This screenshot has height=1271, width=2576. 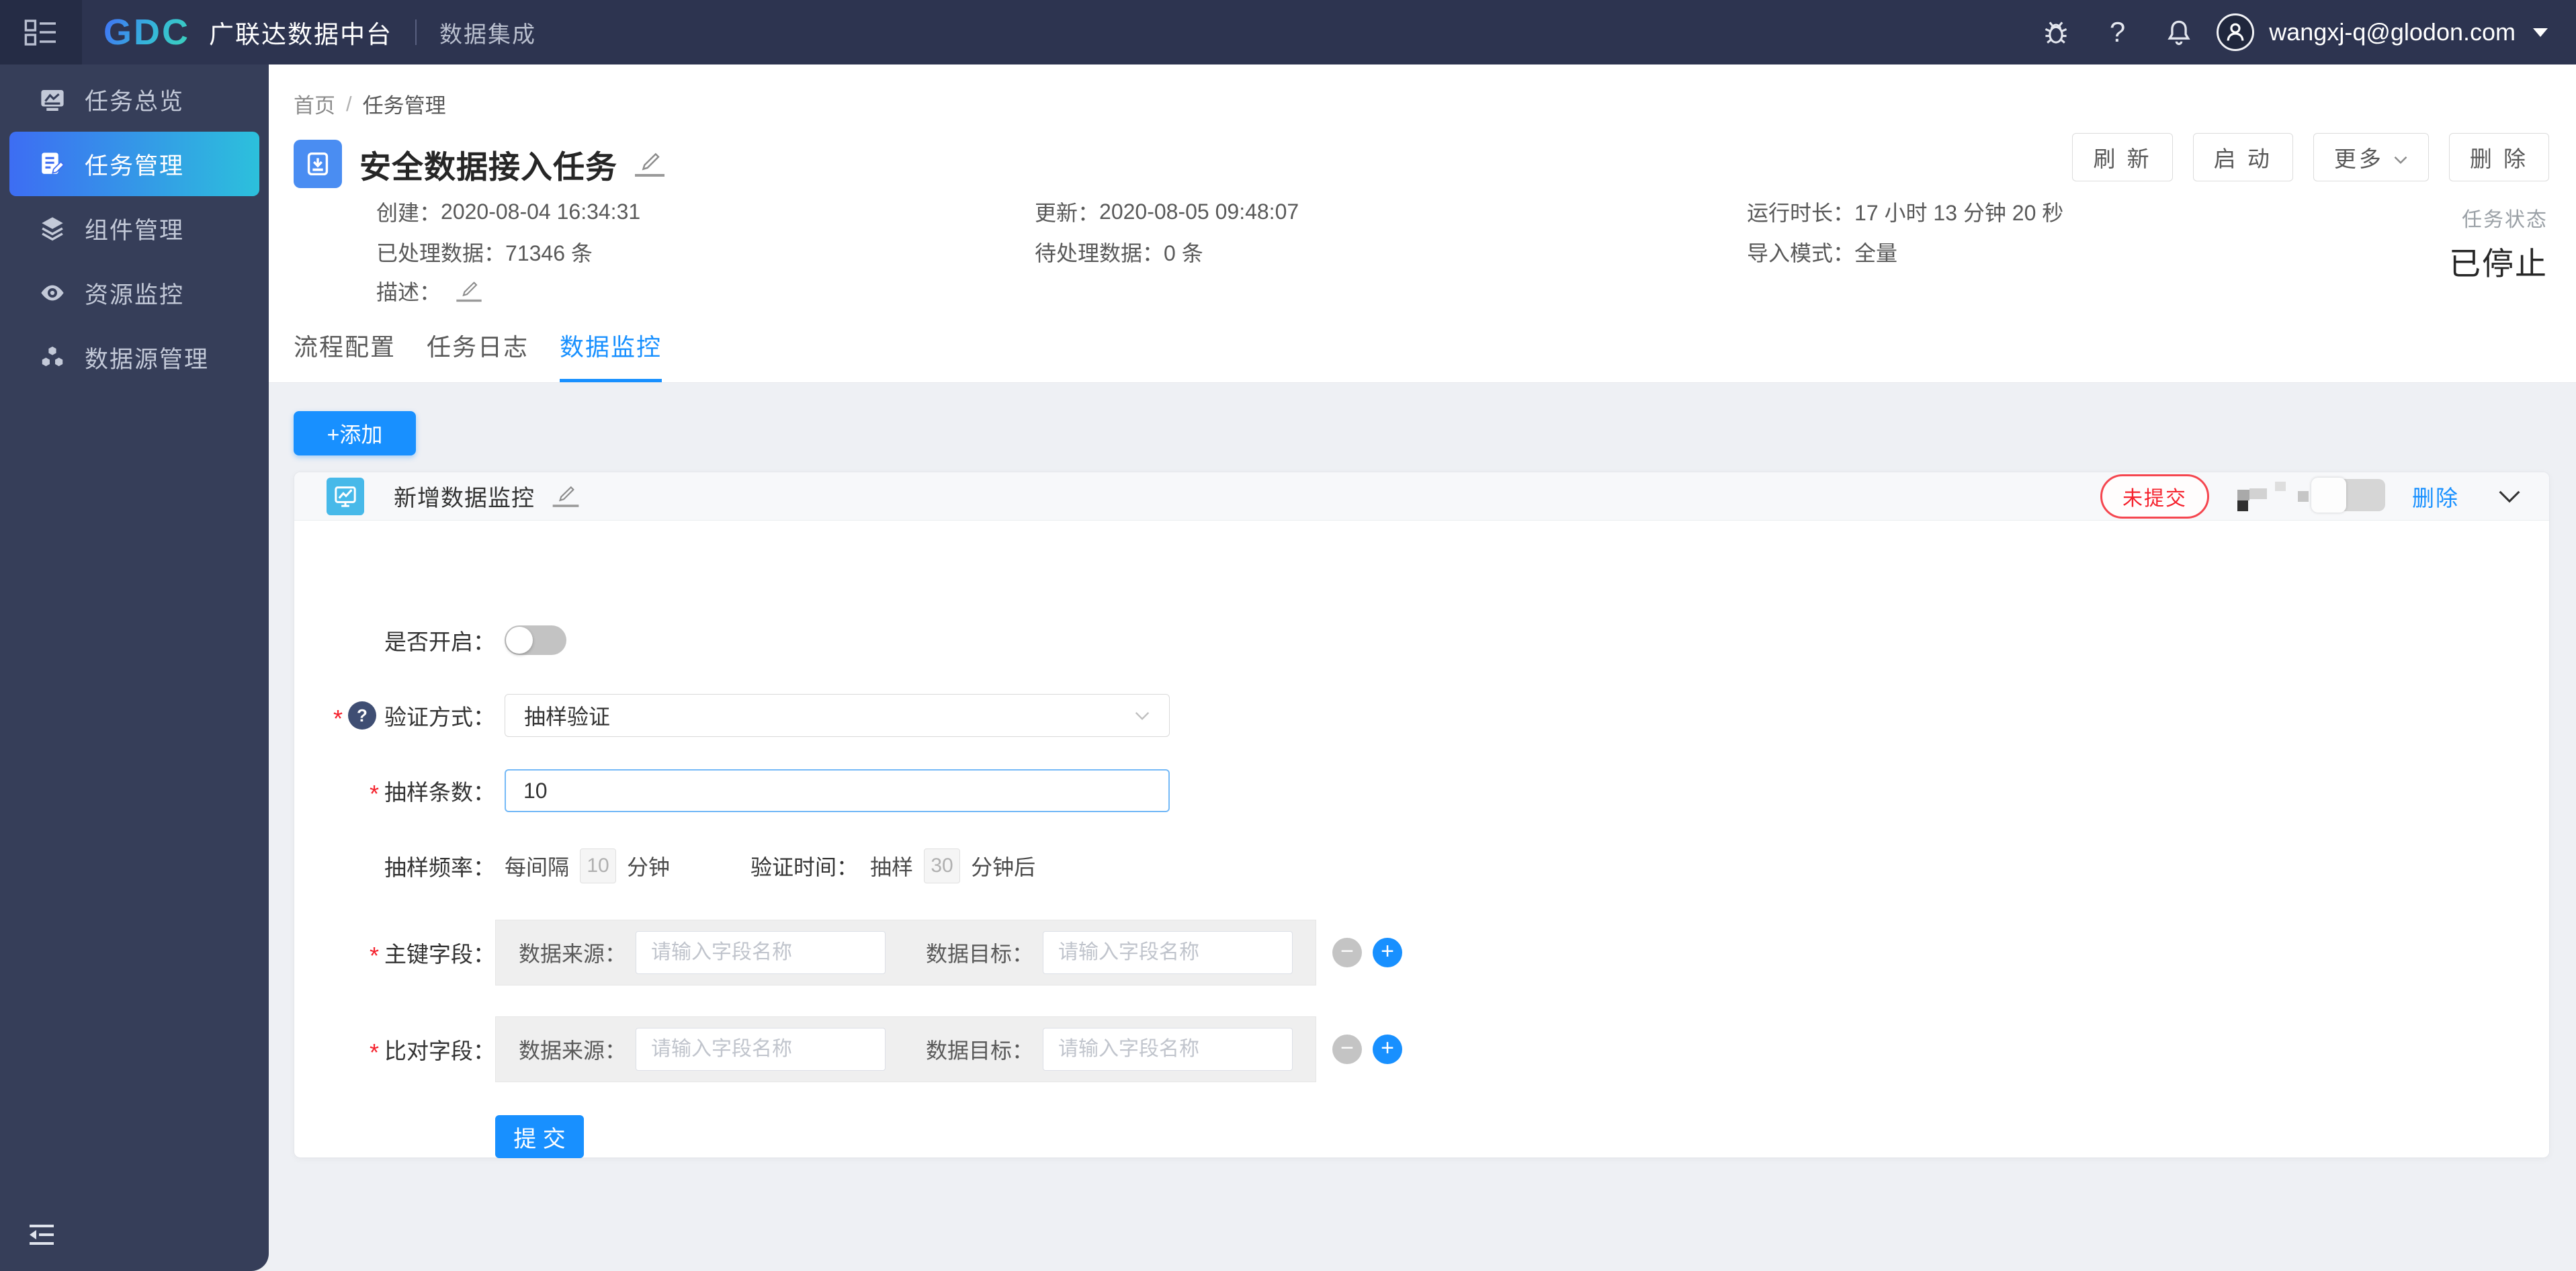 What do you see at coordinates (1168, 1049) in the screenshot?
I see `compare-target-input` at bounding box center [1168, 1049].